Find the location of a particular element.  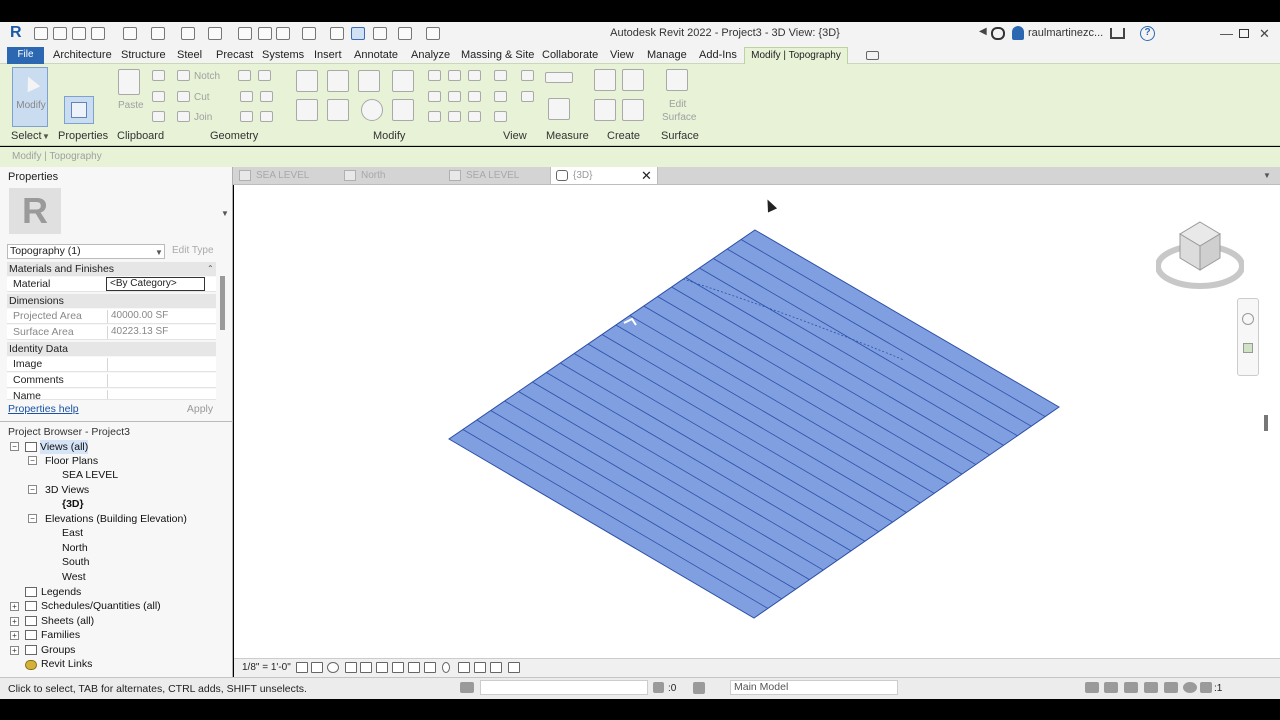

crop-view-icon is located at coordinates (382, 667).